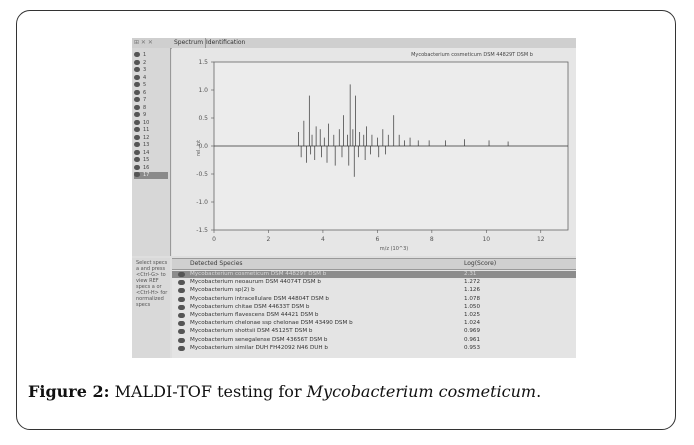 Image resolution: width=694 pixels, height=445 pixels. I want to click on result-species: Mycobacterium flavescens DSM 44421 DSM b, so click(254, 315).